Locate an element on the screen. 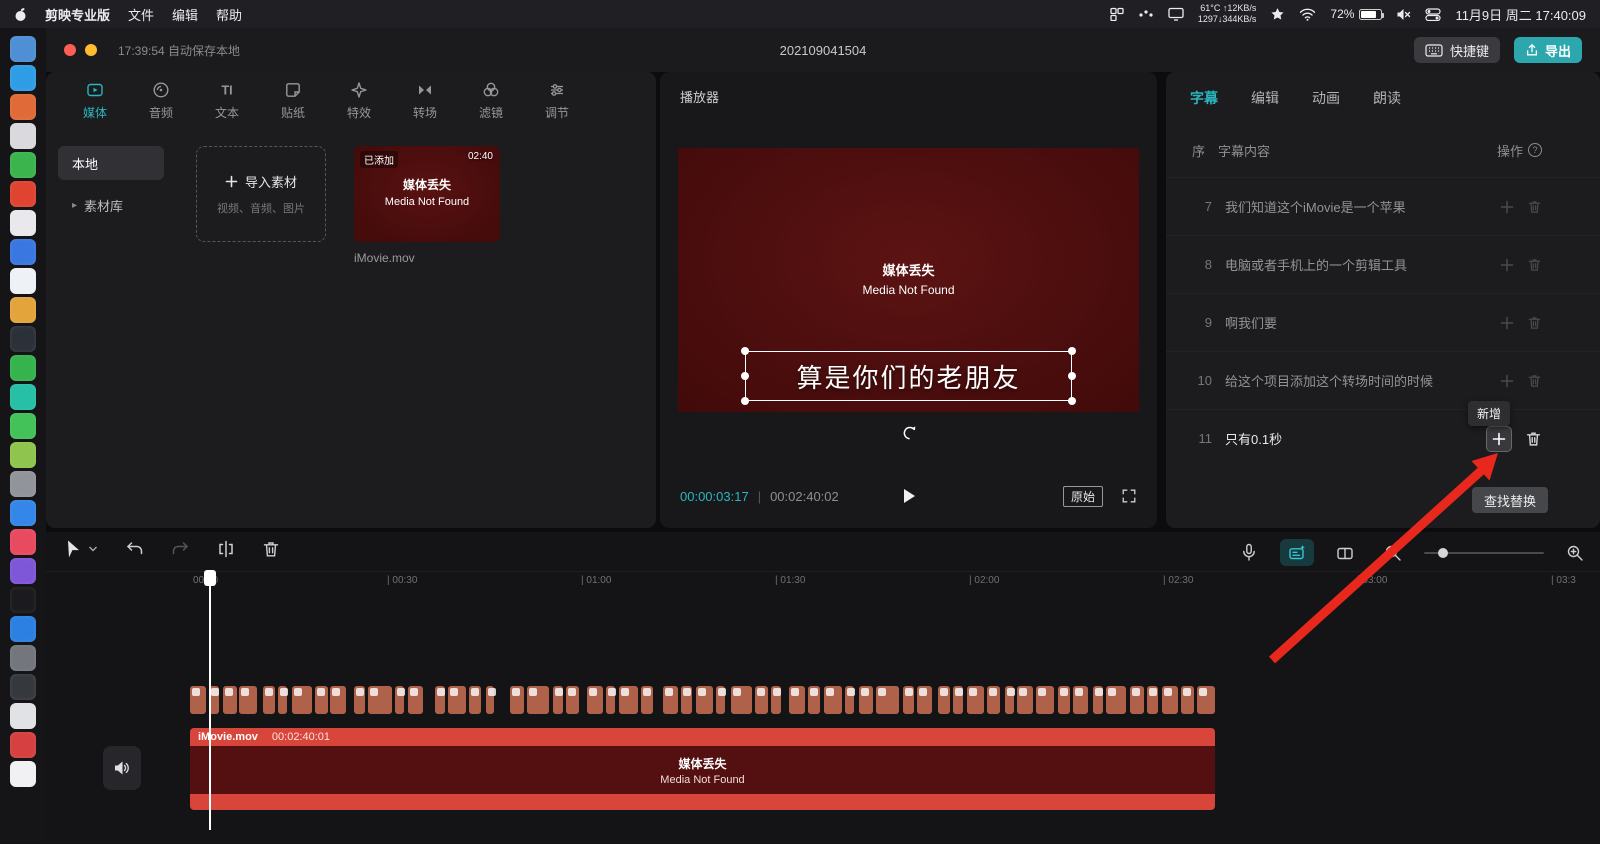 The width and height of the screenshot is (1600, 844). delete-clip-button is located at coordinates (271, 549).